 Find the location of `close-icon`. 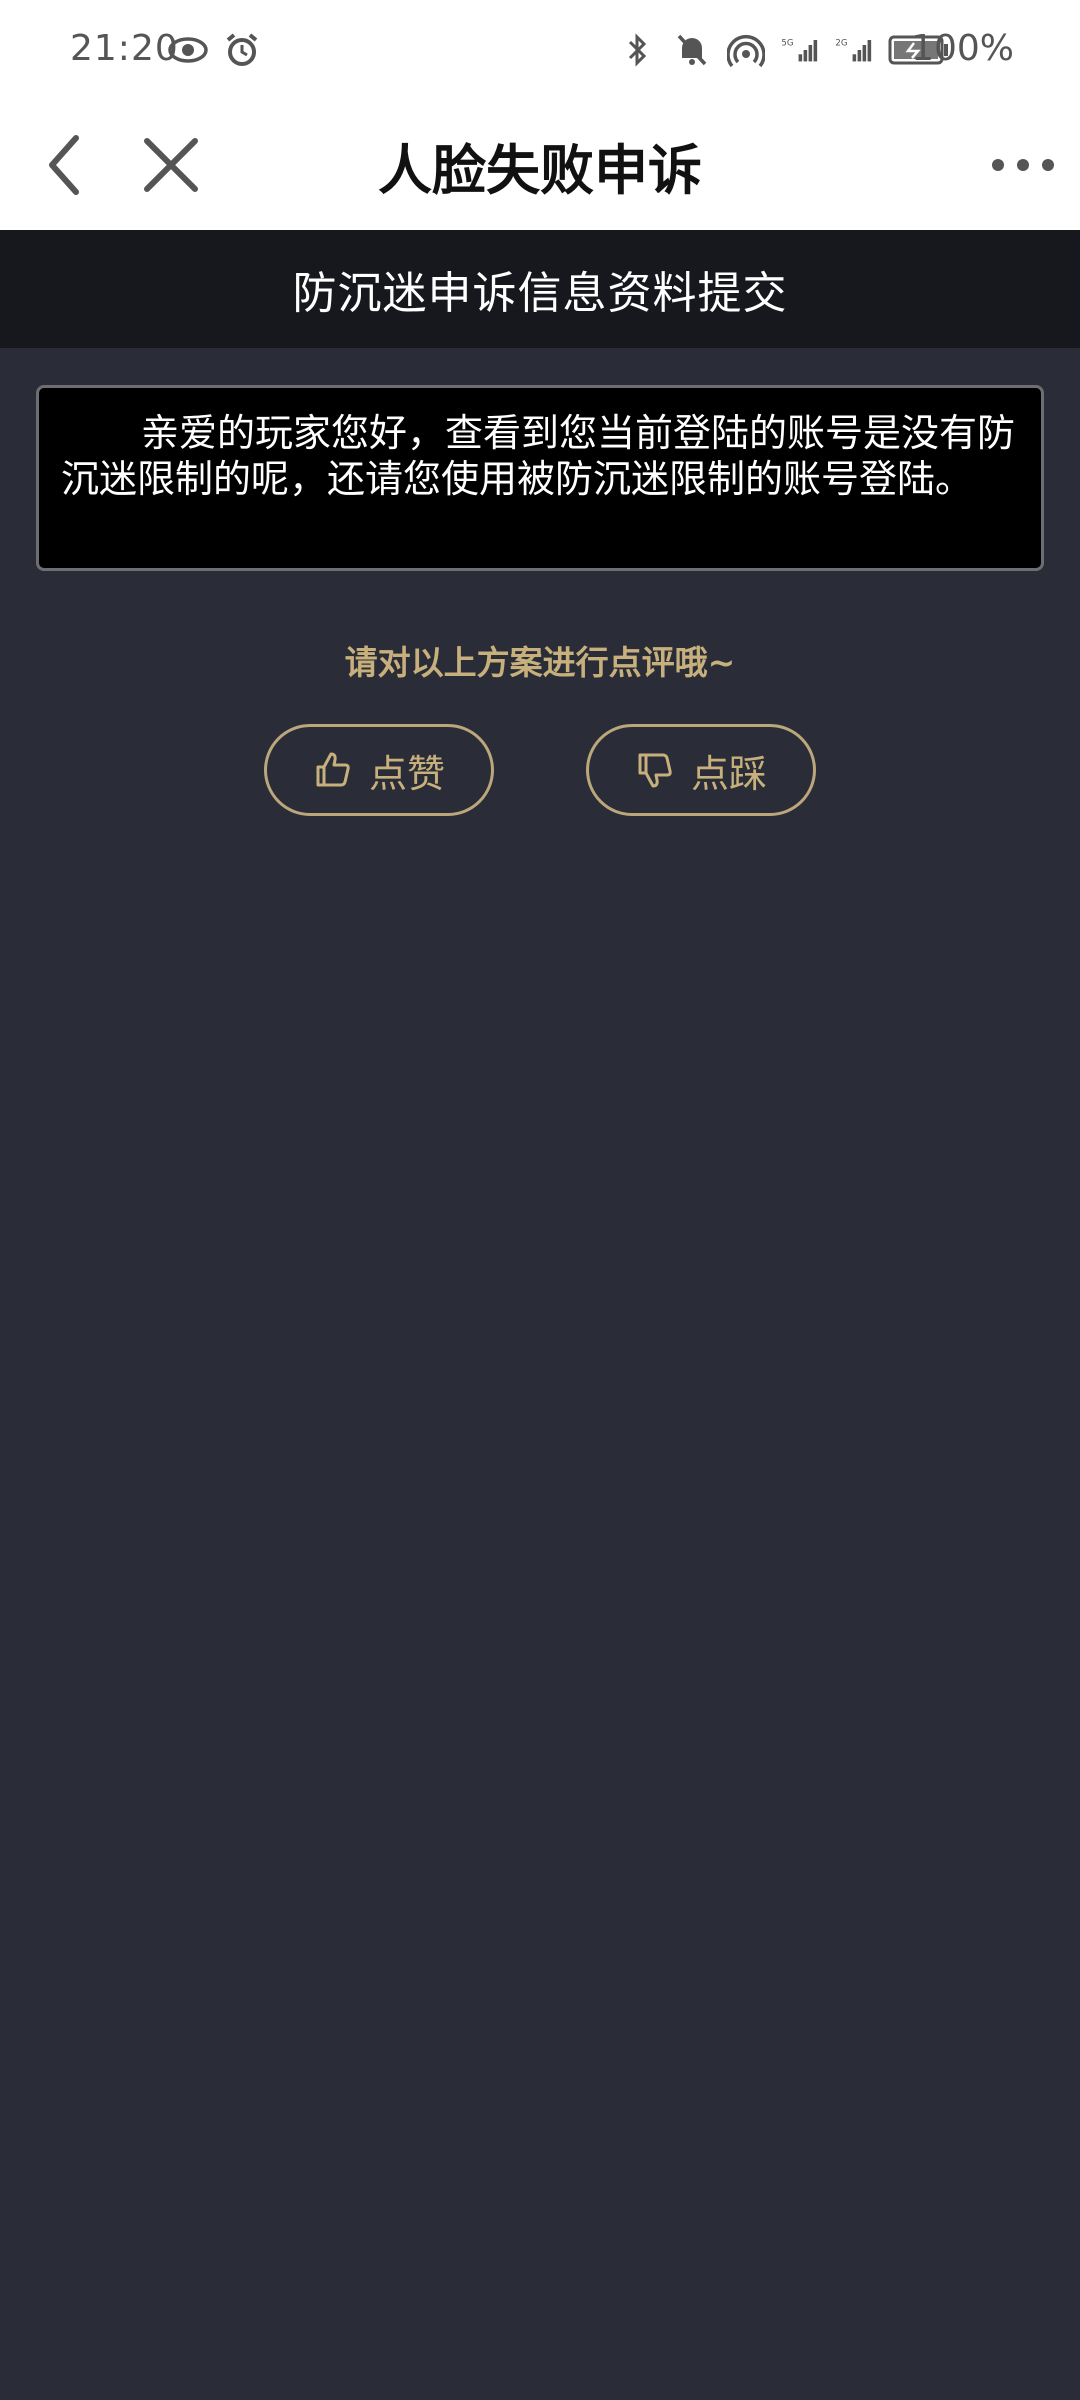

close-icon is located at coordinates (171, 165).